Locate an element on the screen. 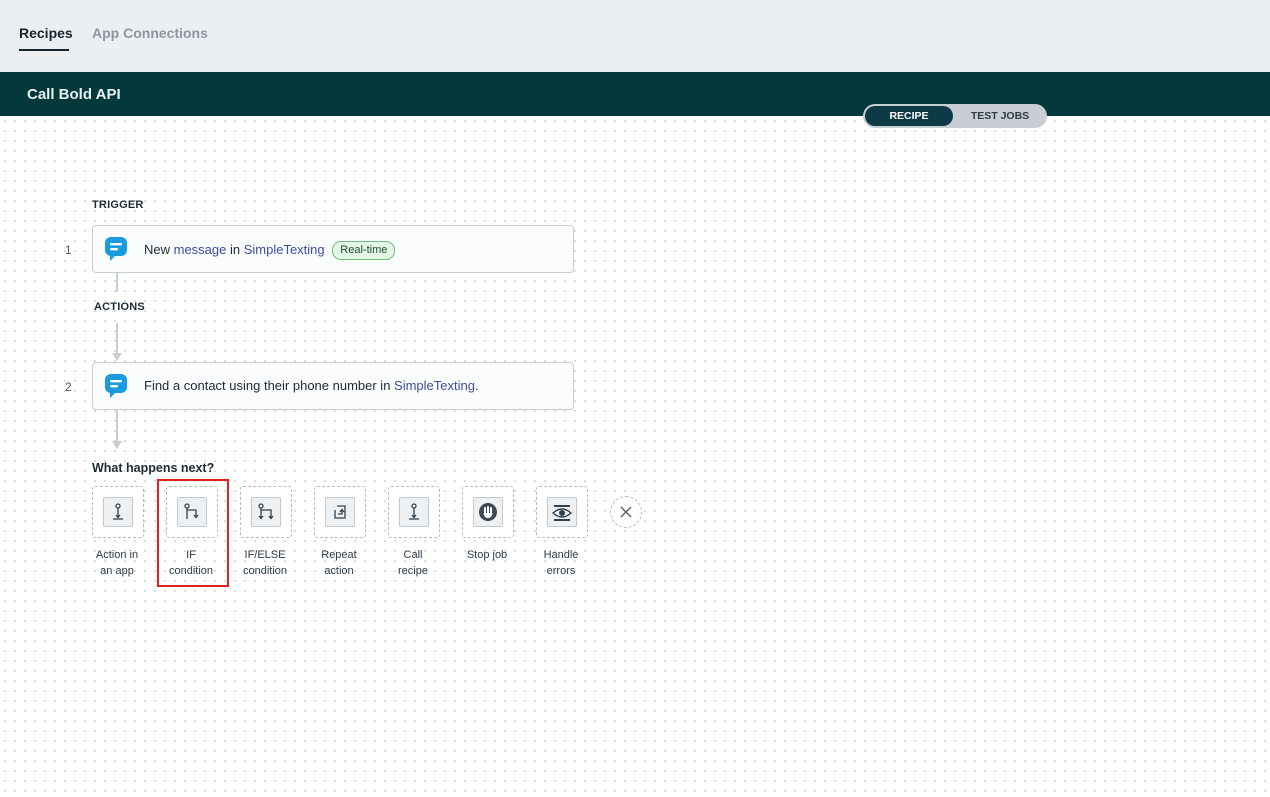 The width and height of the screenshot is (1270, 797). handle-errors-label: Handle errors is located at coordinates (561, 563).